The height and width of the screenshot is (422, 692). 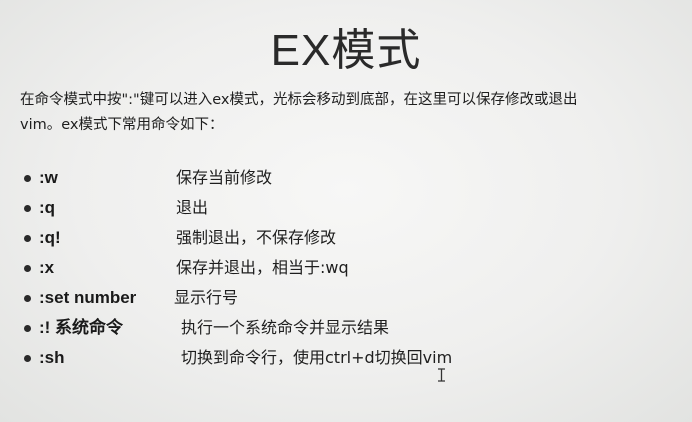 What do you see at coordinates (256, 237) in the screenshot?
I see `command-description: 强制退出，不保存修改` at bounding box center [256, 237].